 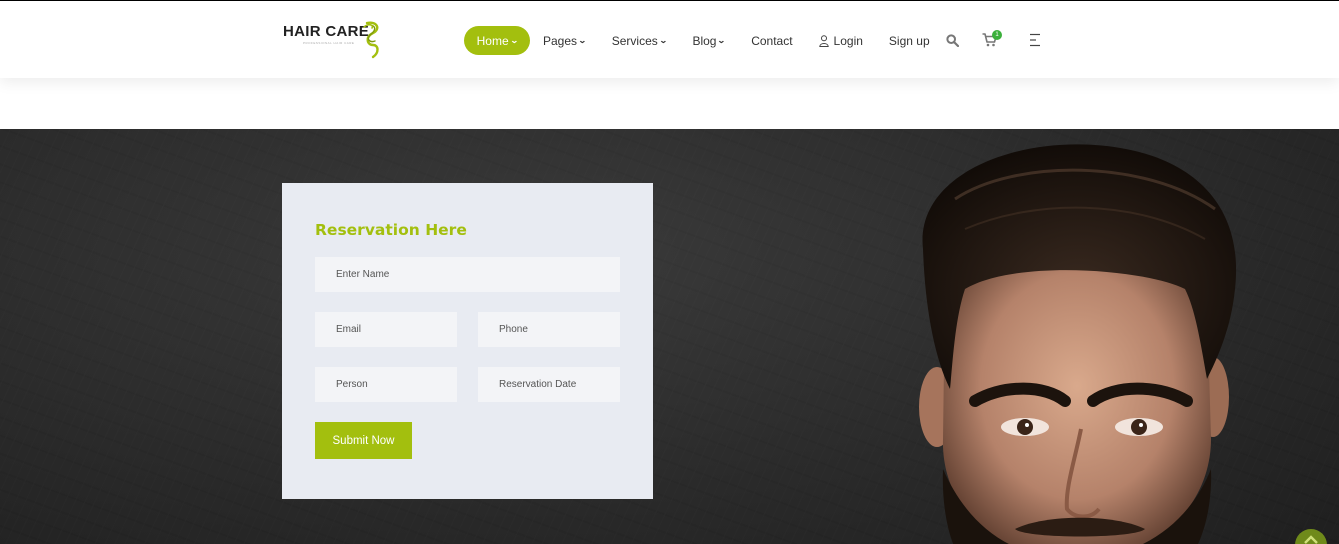 I want to click on user-icon, so click(x=823, y=40).